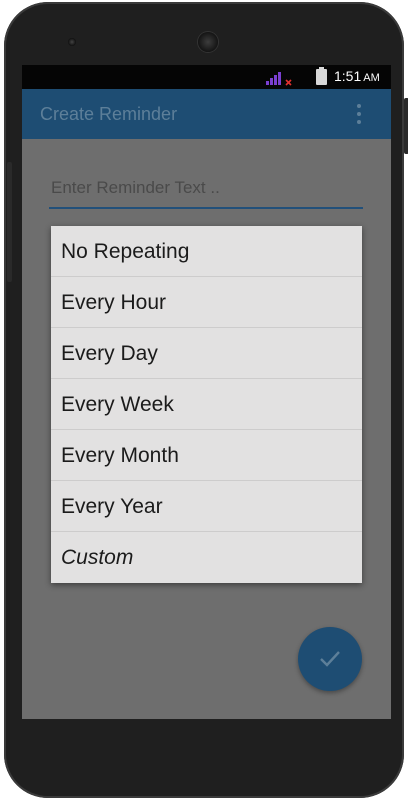 Image resolution: width=408 pixels, height=800 pixels. Describe the element at coordinates (406, 126) in the screenshot. I see `power-button` at that location.